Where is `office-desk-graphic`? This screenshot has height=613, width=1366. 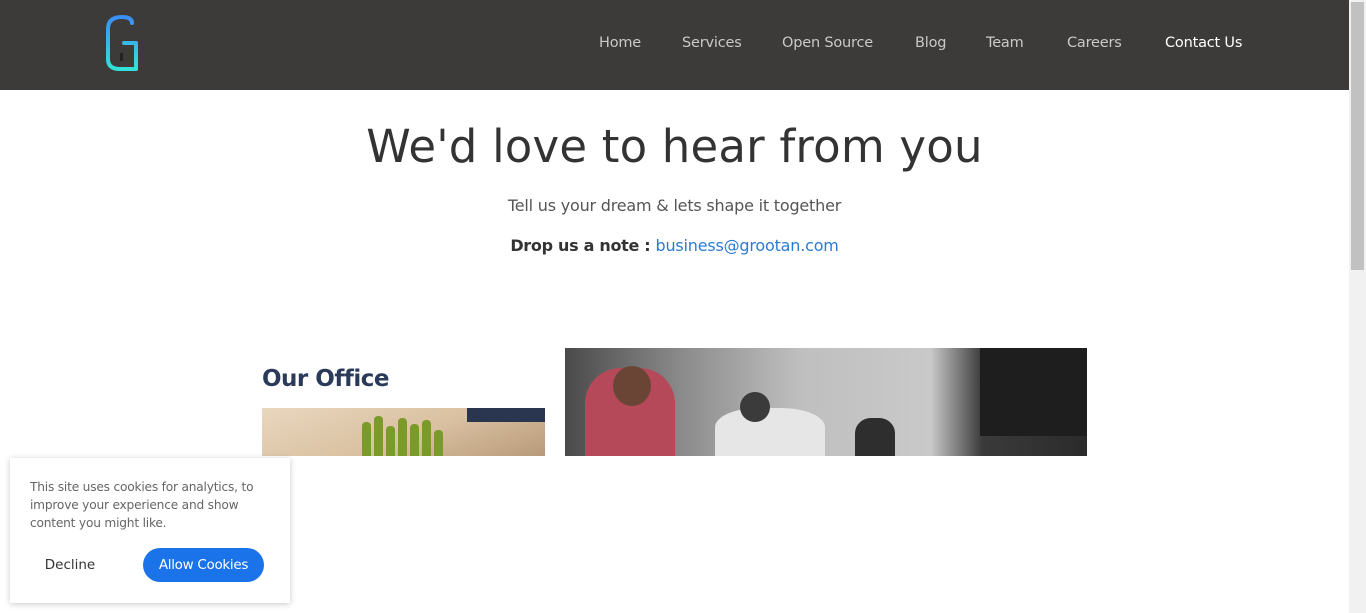
office-desk-graphic is located at coordinates (403, 432).